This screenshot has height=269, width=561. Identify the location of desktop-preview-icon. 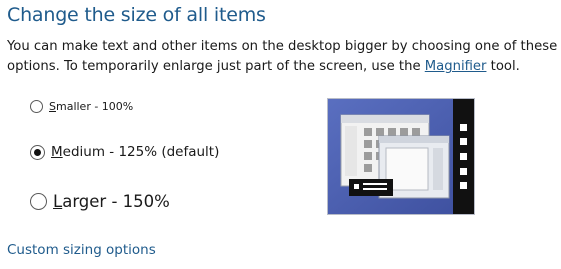
(401, 156).